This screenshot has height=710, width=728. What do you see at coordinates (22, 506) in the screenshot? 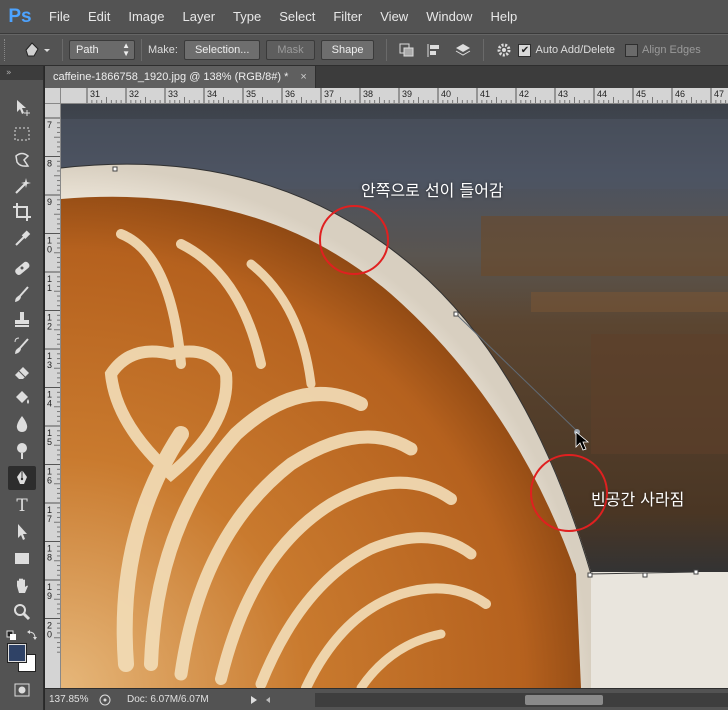
I see `type-tool-icon: T` at bounding box center [22, 506].